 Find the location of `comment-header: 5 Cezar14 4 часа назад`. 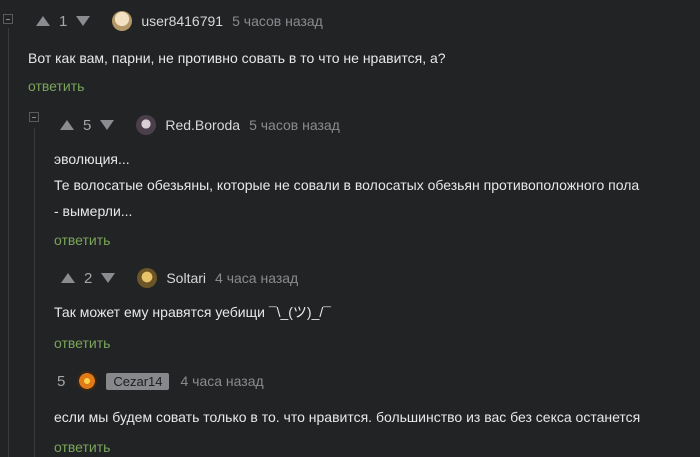

comment-header: 5 Cezar14 4 часа назад is located at coordinates (378, 381).